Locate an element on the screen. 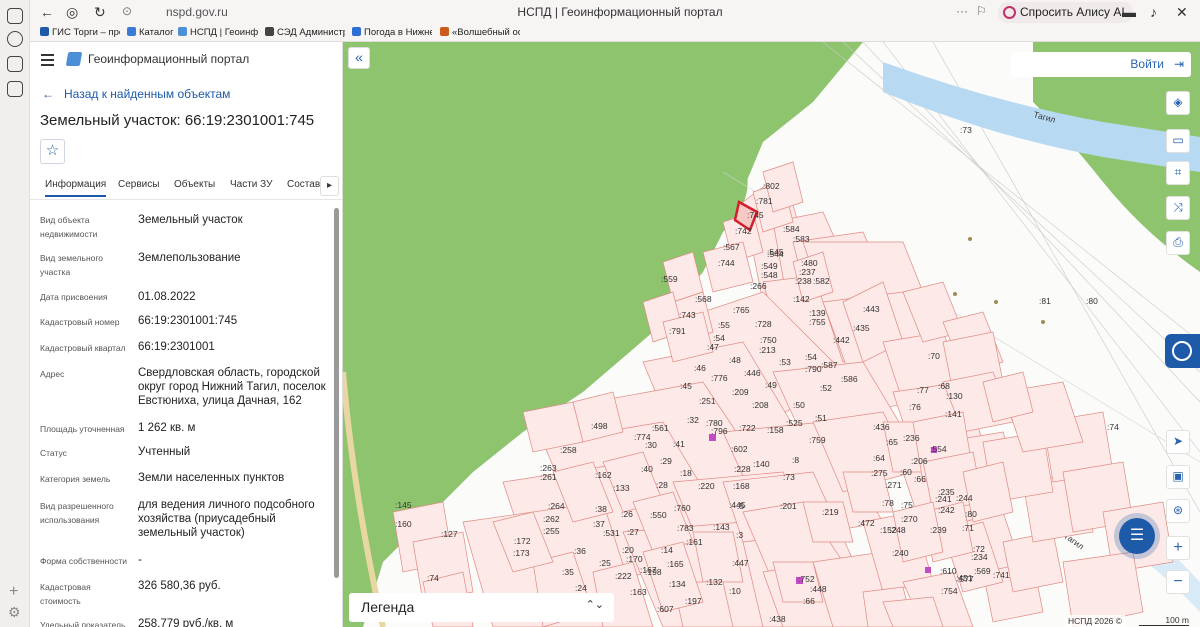  panel-scrollbar is located at coordinates (336, 393).